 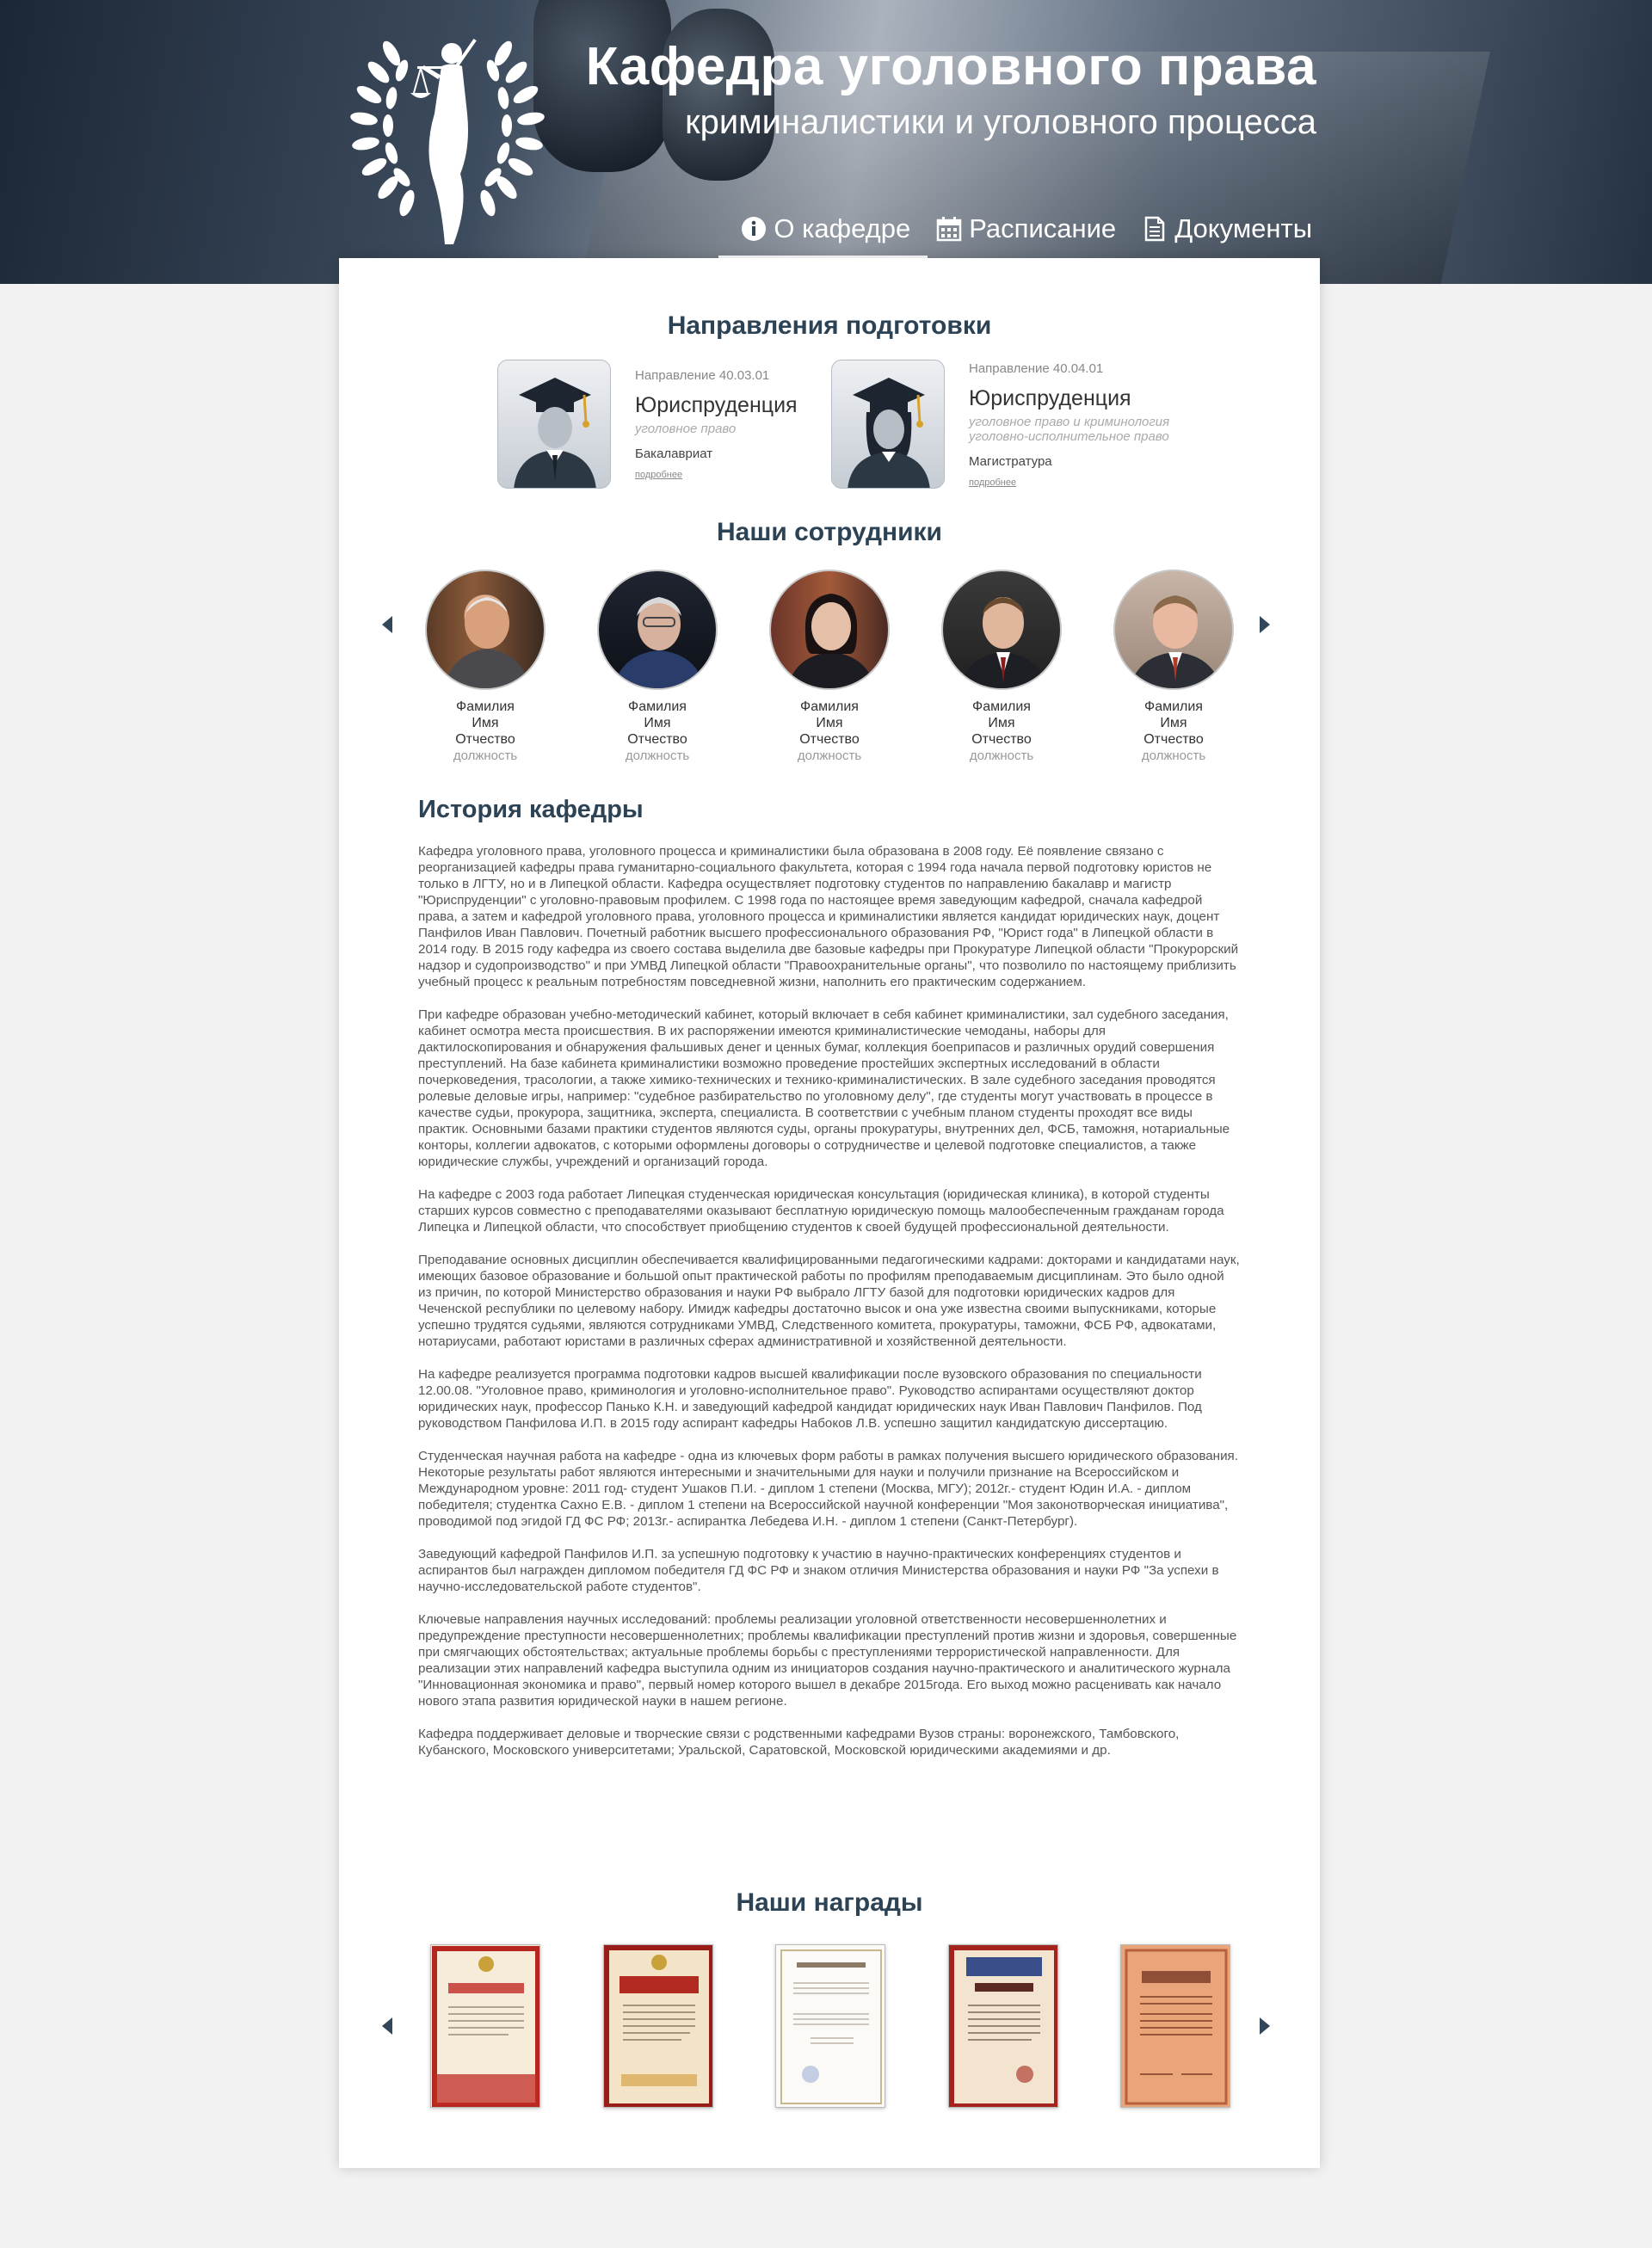 I want to click on program-code: Направление 40.04.01, so click(x=1036, y=368).